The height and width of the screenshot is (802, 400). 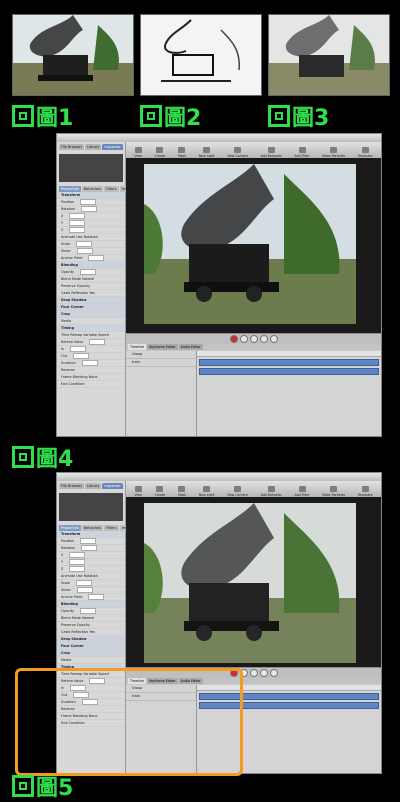 What do you see at coordinates (298, 116) in the screenshot?
I see `figure-label-3: 圖3` at bounding box center [298, 116].